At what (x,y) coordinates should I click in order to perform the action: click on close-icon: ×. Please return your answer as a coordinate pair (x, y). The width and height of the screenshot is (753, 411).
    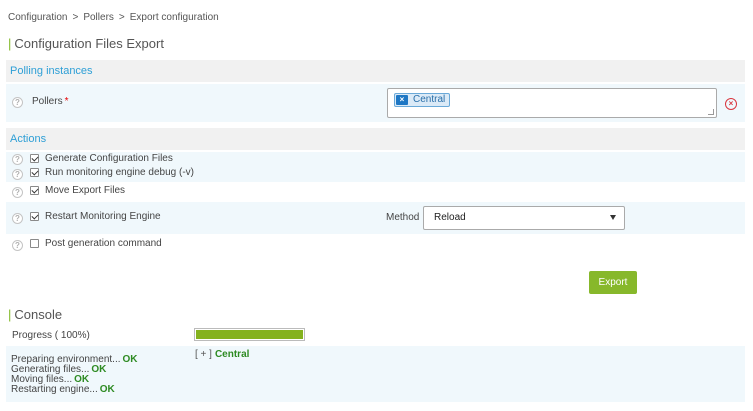
    Looking at the image, I should click on (402, 100).